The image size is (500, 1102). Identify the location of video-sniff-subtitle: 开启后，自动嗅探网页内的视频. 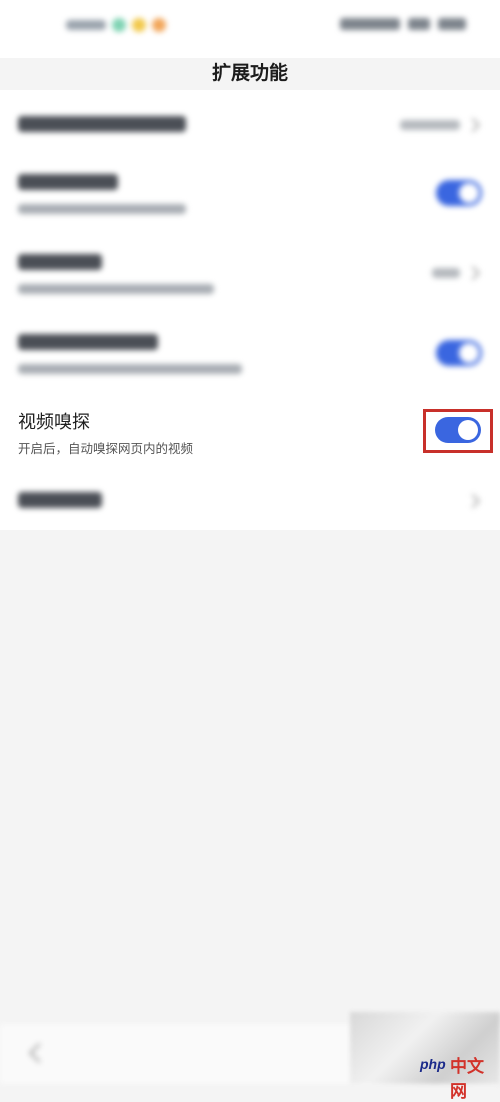
(106, 448).